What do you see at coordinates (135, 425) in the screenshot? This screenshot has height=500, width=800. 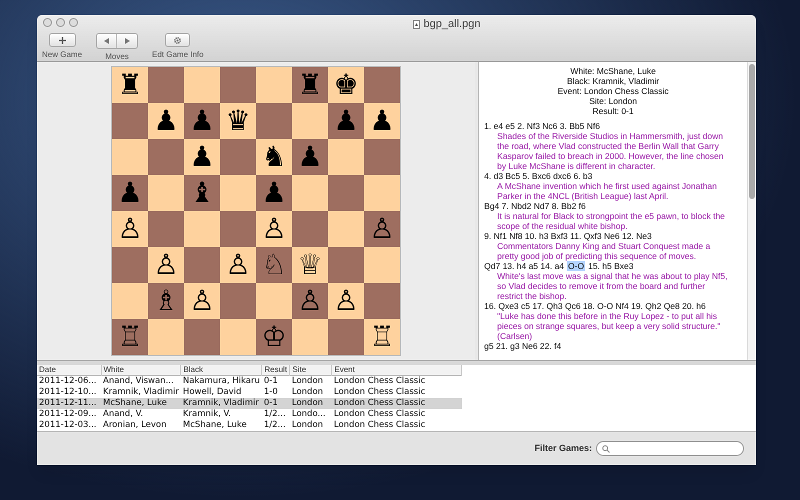 I see `table-cell-text: Aronian, Levon` at bounding box center [135, 425].